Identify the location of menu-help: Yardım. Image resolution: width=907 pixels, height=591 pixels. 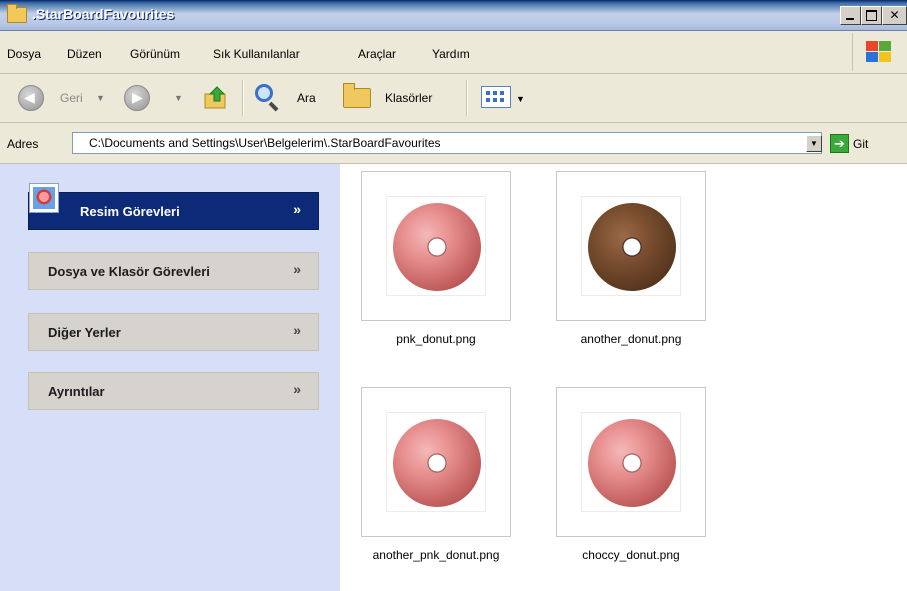
(451, 54).